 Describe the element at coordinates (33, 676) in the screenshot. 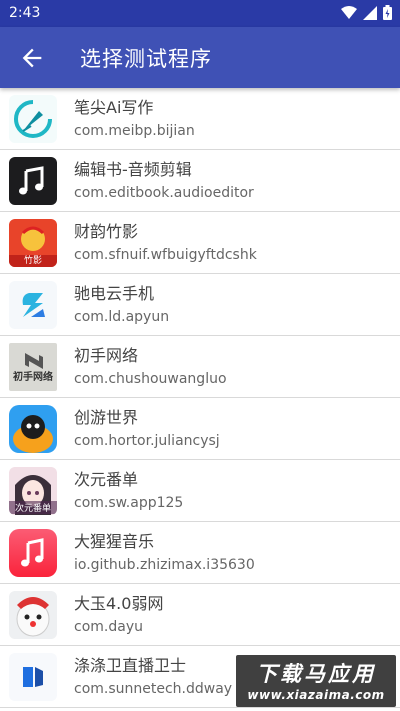

I see `shield-logo-icon` at that location.